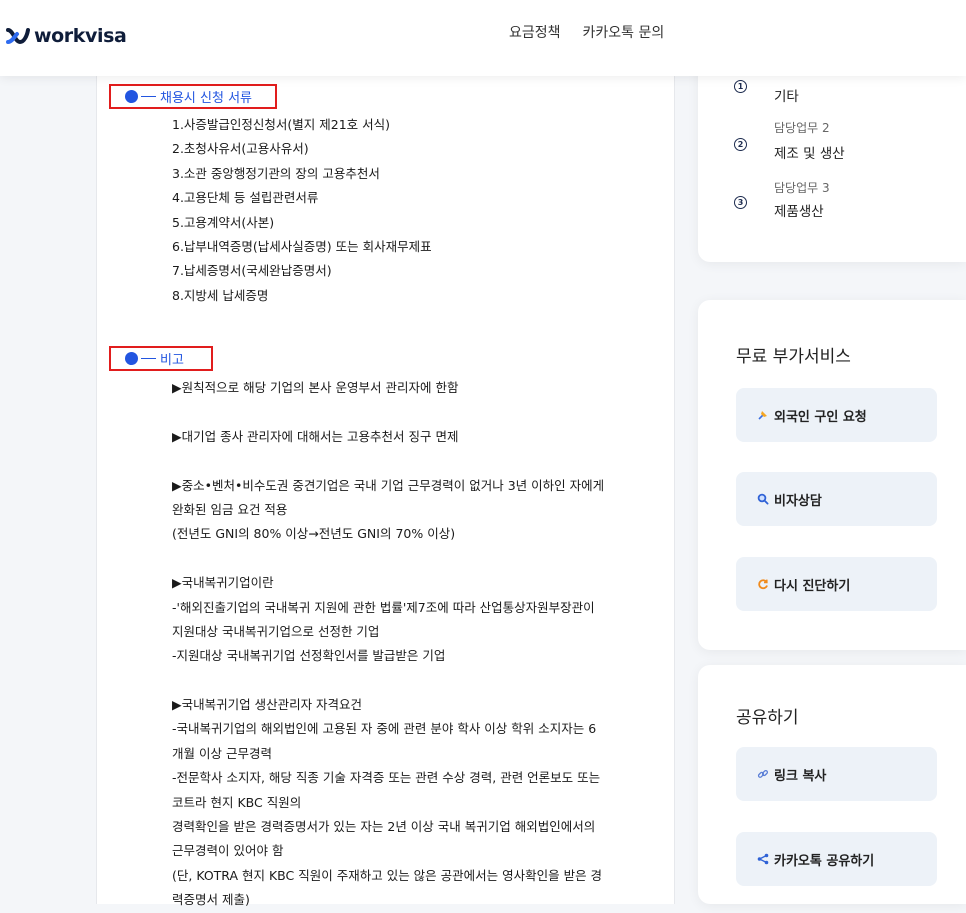 Image resolution: width=966 pixels, height=913 pixels. What do you see at coordinates (763, 774) in the screenshot?
I see `link-icon` at bounding box center [763, 774].